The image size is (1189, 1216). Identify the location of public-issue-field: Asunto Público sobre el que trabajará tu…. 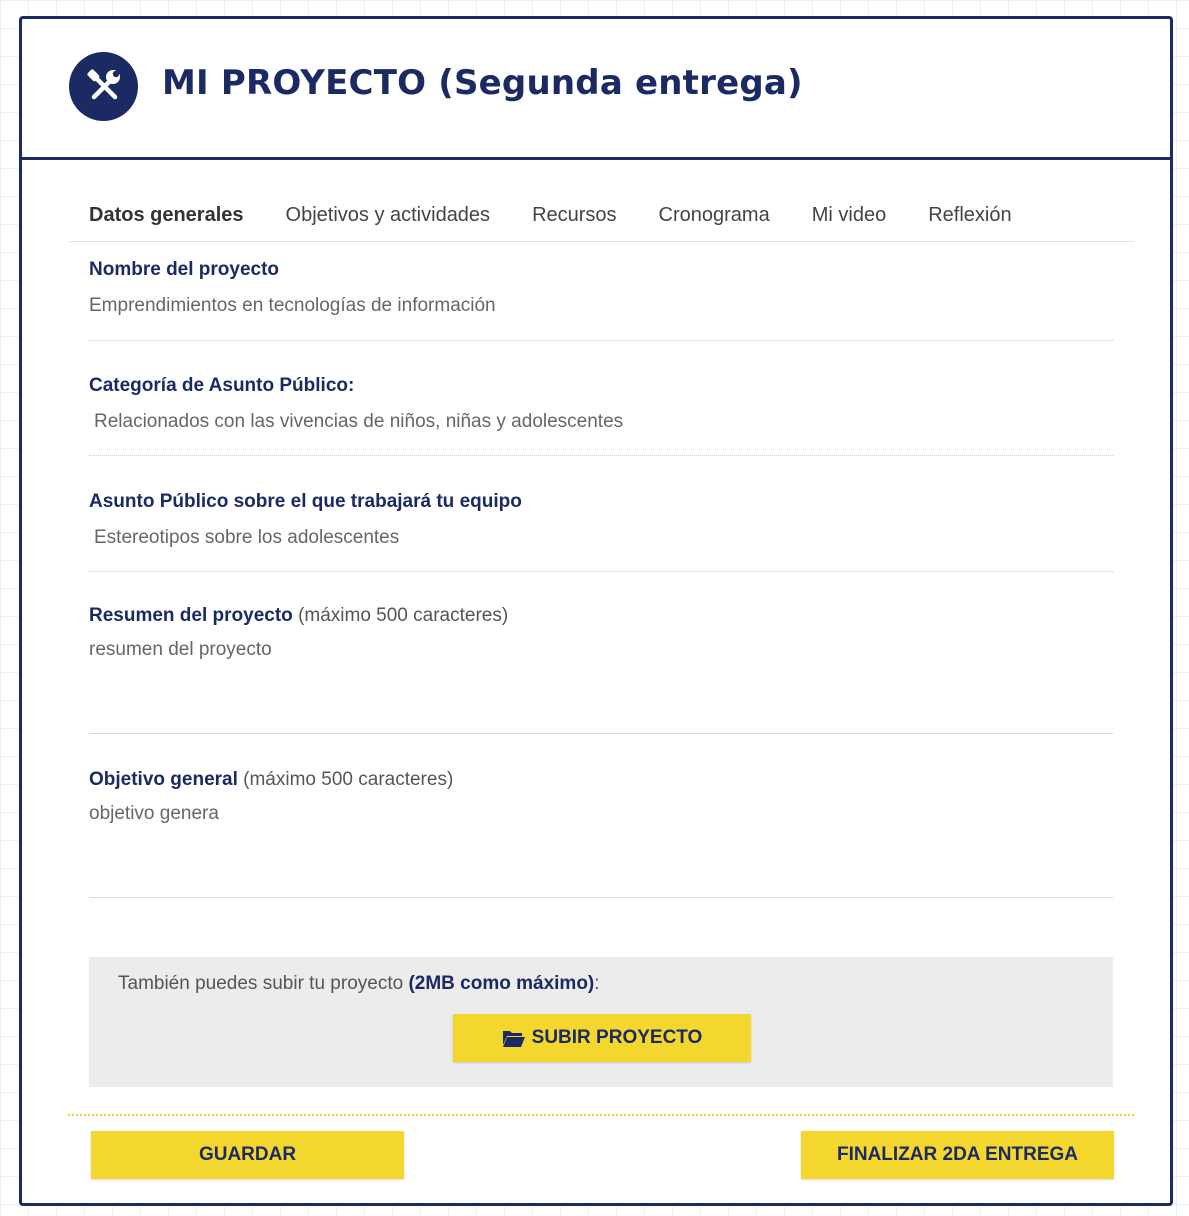
(601, 531).